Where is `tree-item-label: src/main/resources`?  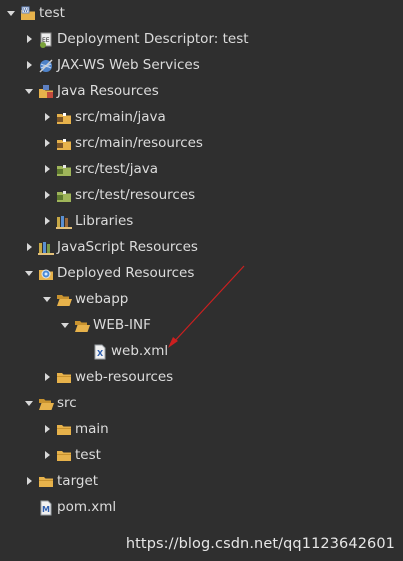 tree-item-label: src/main/resources is located at coordinates (139, 143).